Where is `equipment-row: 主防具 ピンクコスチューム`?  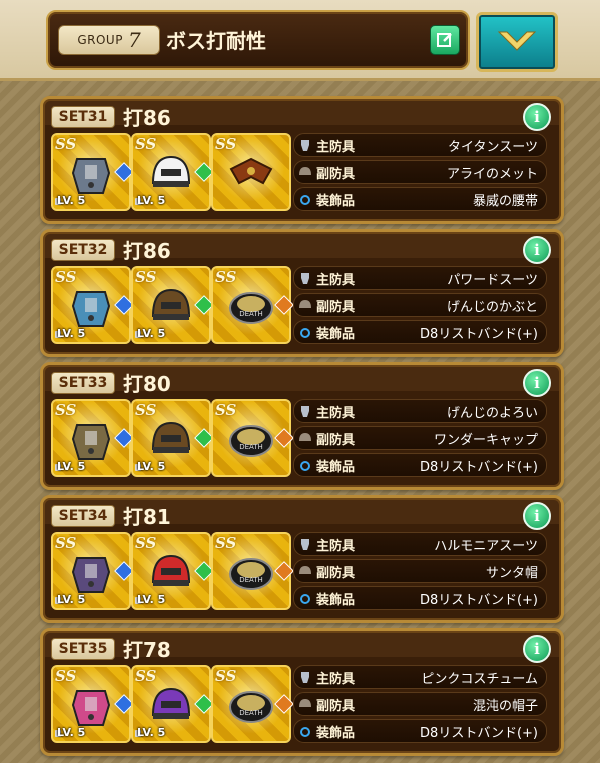 equipment-row: 主防具 ピンクコスチューム is located at coordinates (420, 677).